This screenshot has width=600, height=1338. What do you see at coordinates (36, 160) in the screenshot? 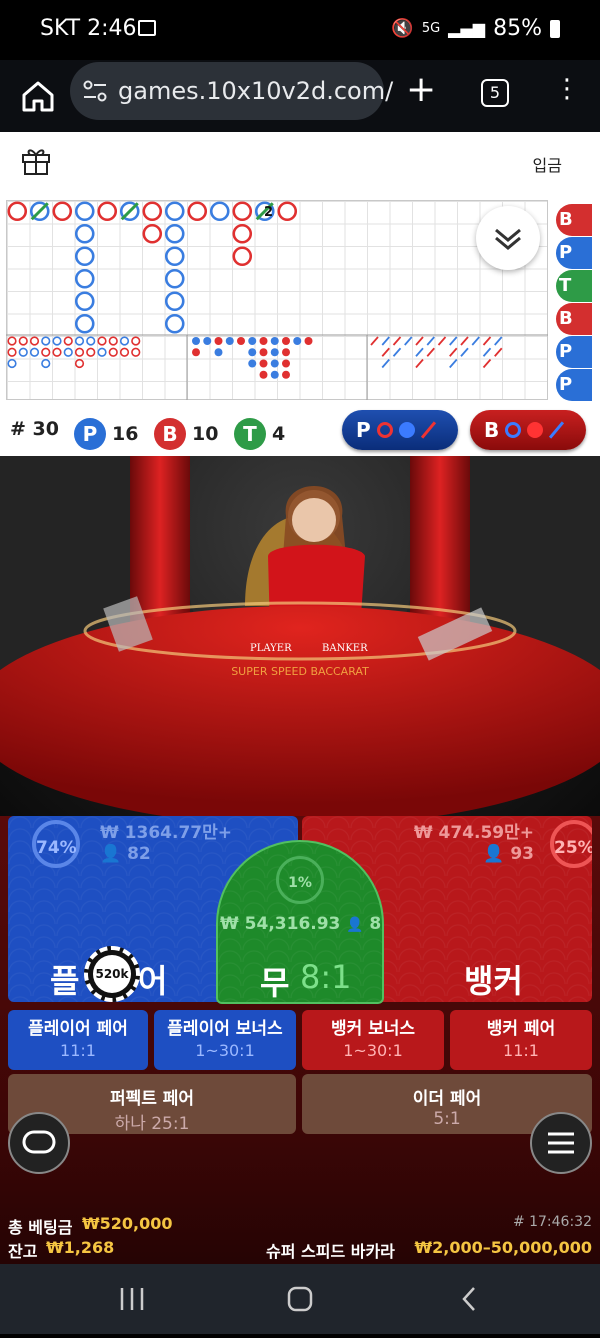
I see `gift-icon` at bounding box center [36, 160].